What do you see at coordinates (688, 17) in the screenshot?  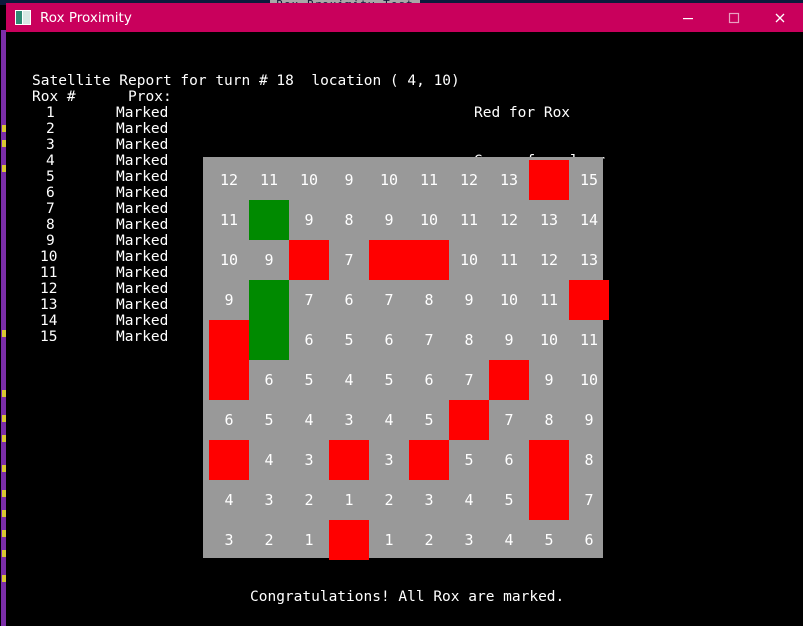 I see `minimize-button` at bounding box center [688, 17].